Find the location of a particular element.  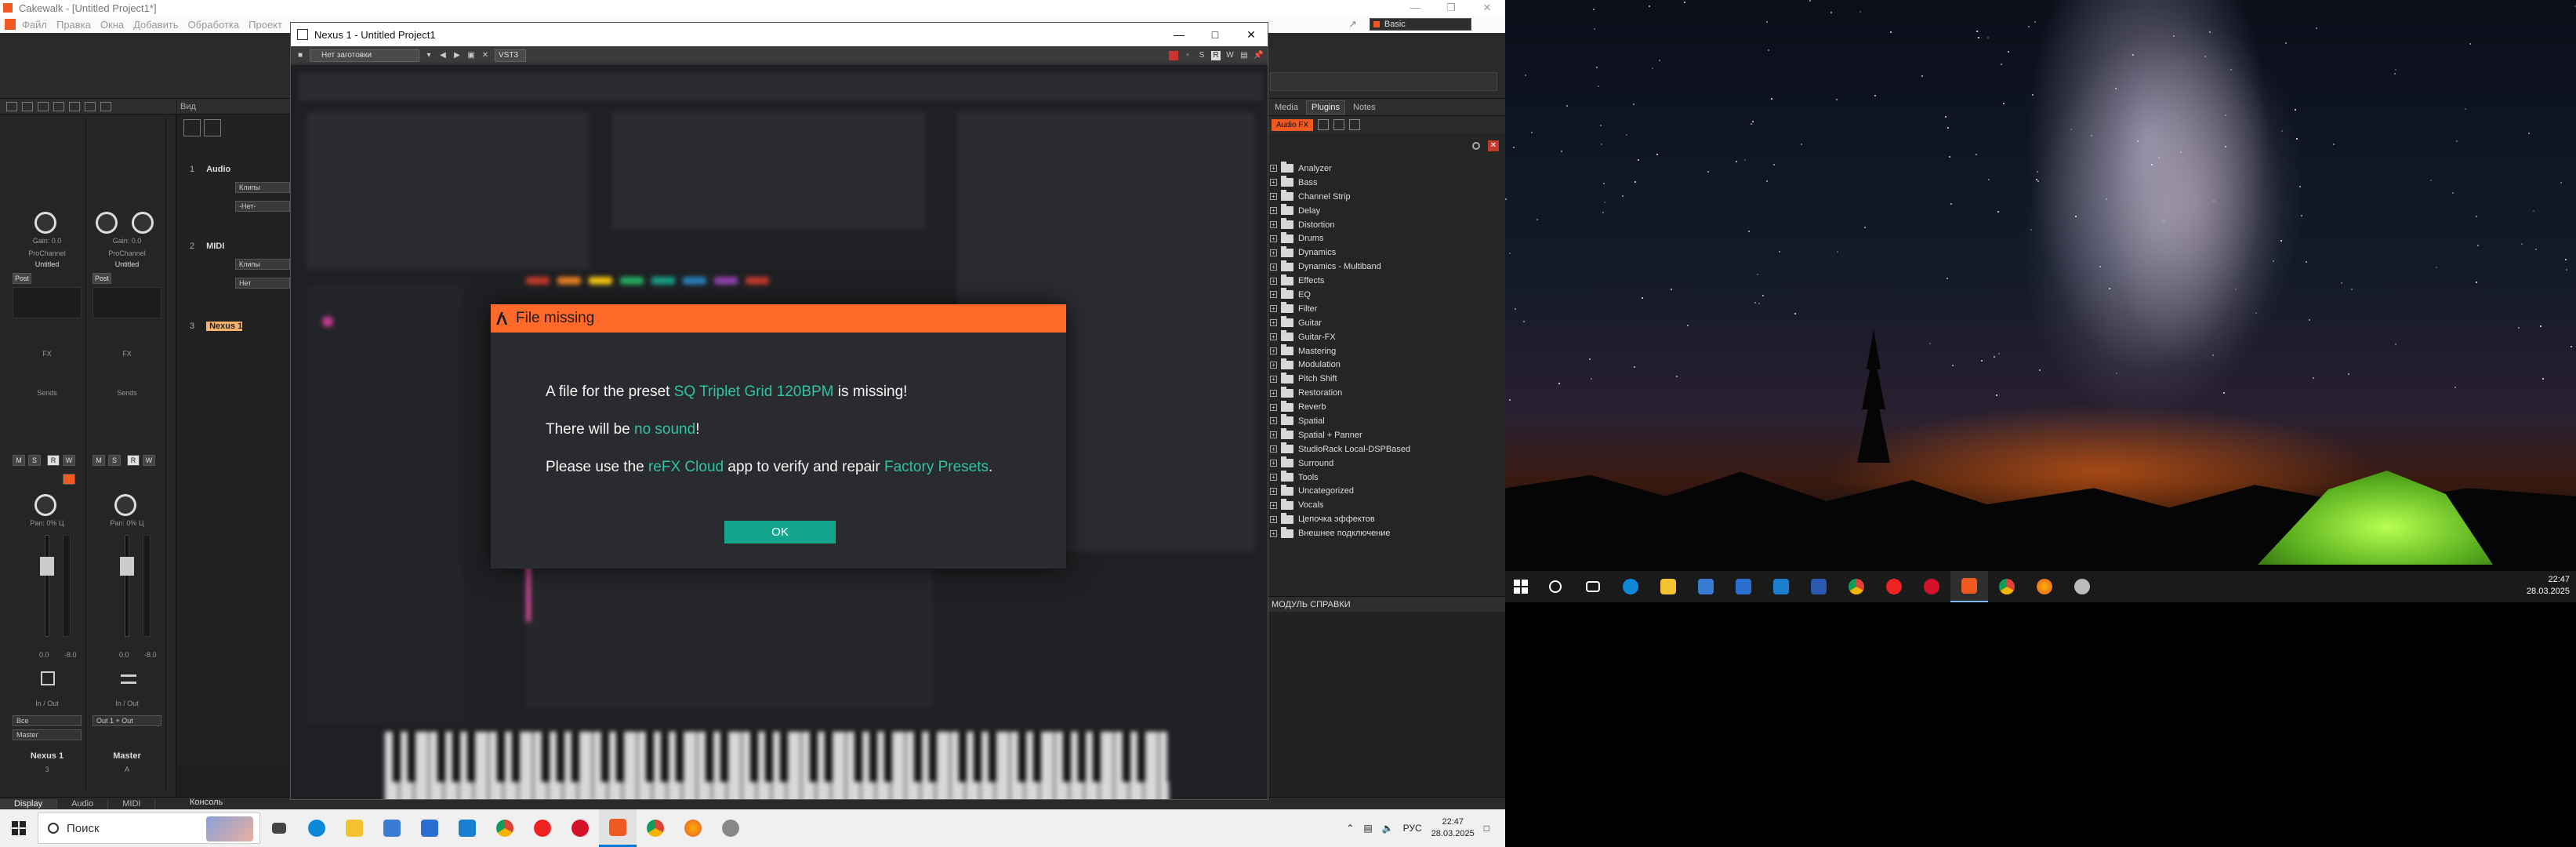

write-button: W is located at coordinates (149, 460).